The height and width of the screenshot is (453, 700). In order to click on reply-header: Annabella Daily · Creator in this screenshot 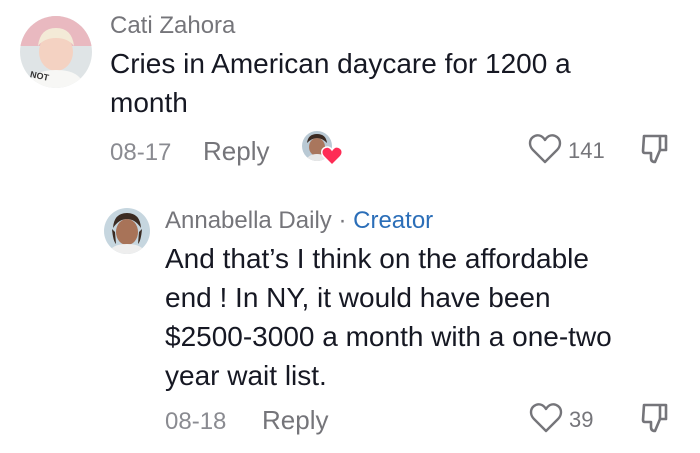, I will do `click(299, 221)`.